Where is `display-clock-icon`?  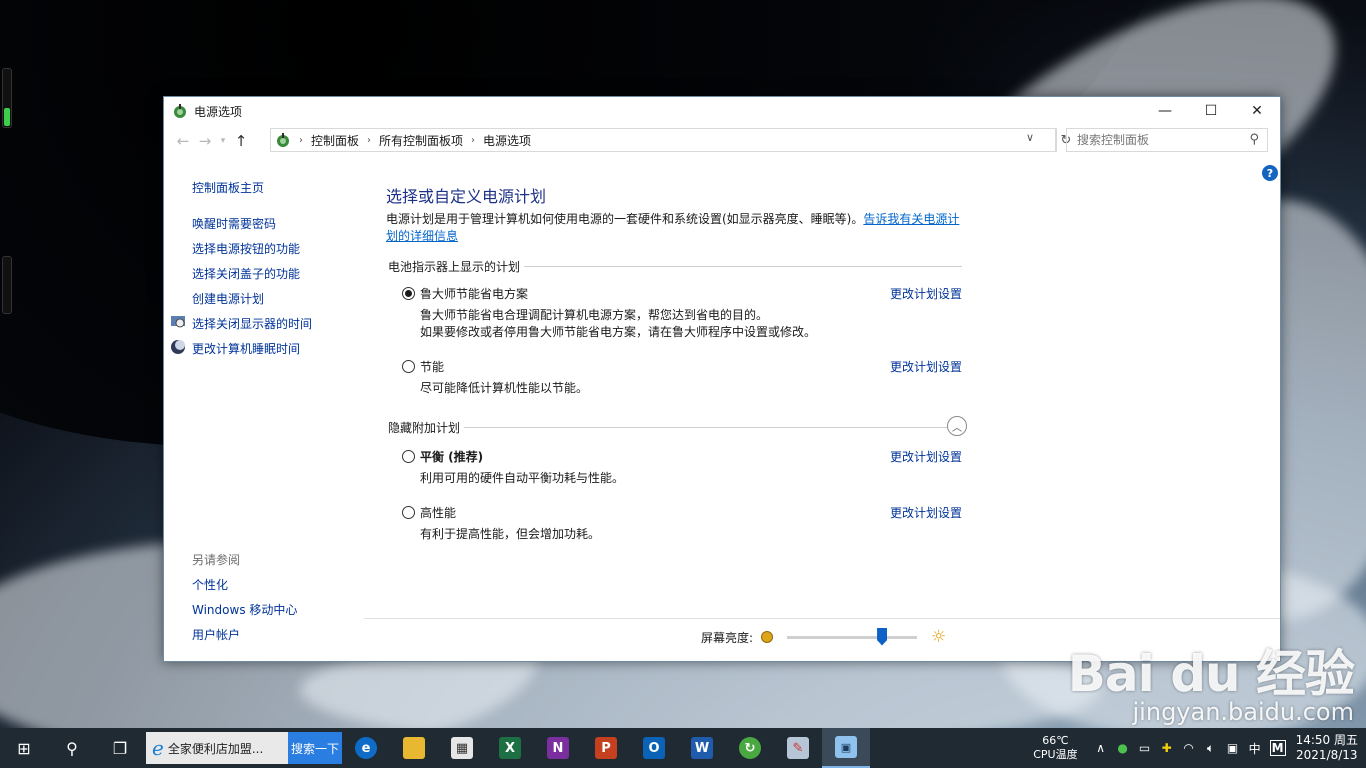
display-clock-icon is located at coordinates (178, 322).